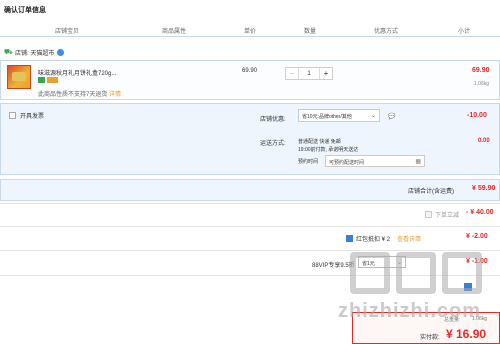  Describe the element at coordinates (466, 334) in the screenshot. I see `payable-amount: ¥ 16.90` at that location.